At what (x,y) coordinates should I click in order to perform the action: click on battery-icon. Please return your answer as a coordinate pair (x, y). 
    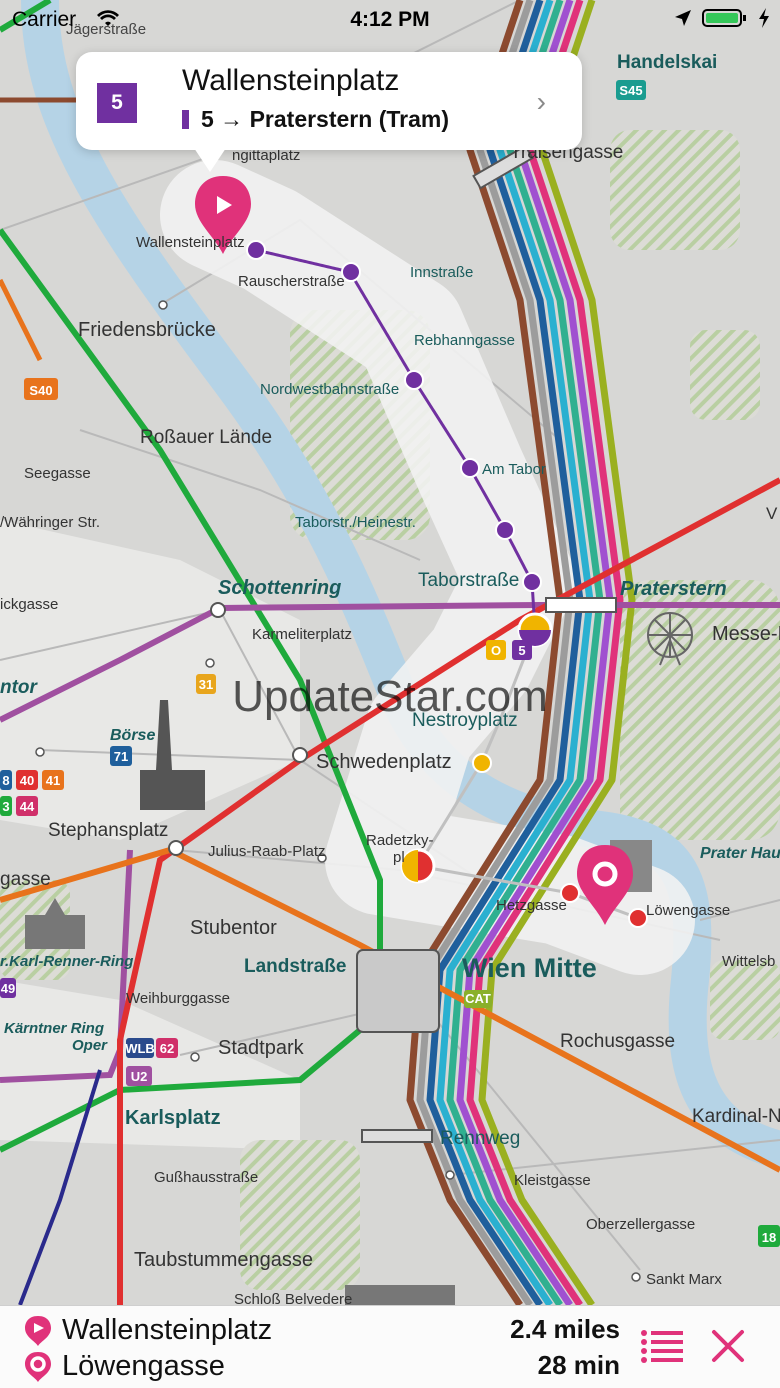
    Looking at the image, I should click on (724, 18).